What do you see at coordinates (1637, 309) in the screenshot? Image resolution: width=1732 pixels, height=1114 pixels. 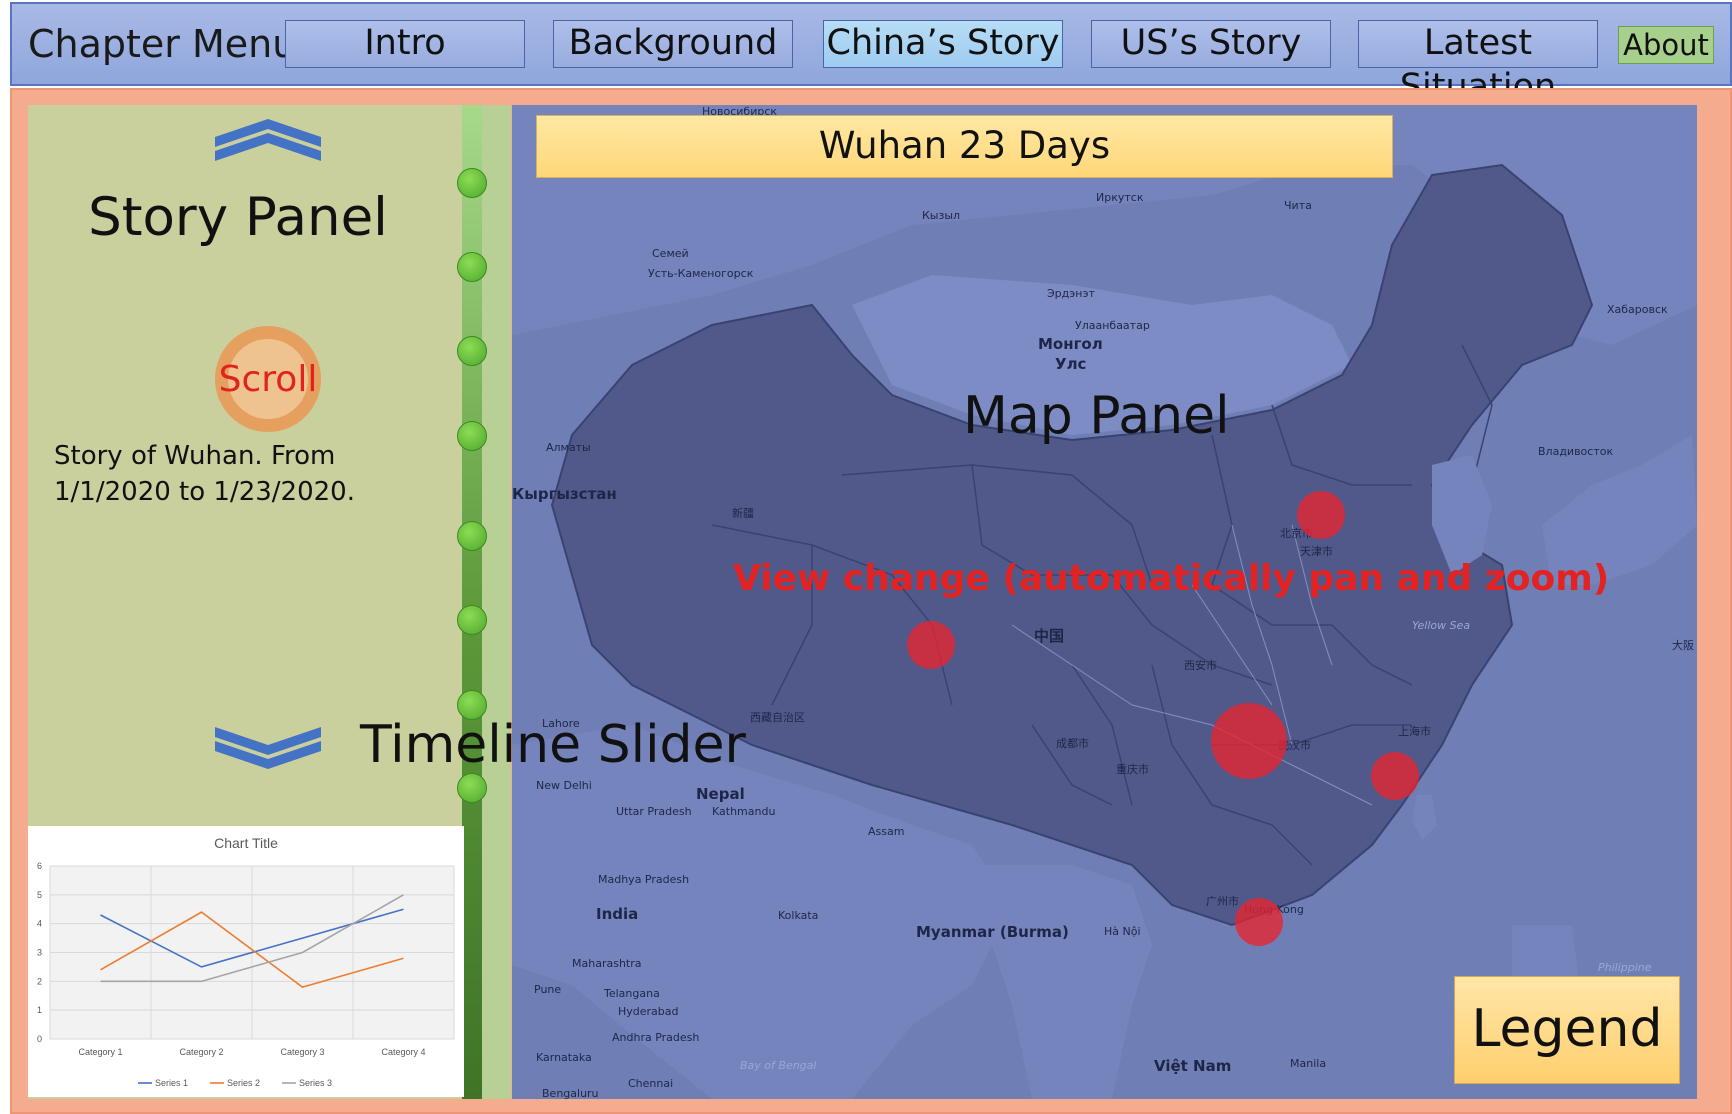 I see `map-label-khabarovsk: Хабаровск` at bounding box center [1637, 309].